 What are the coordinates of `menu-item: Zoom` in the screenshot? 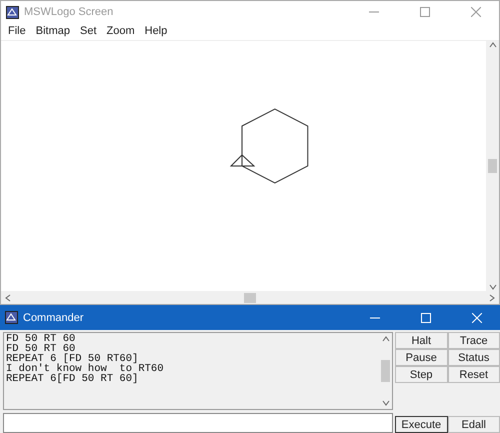 It's located at (121, 31).